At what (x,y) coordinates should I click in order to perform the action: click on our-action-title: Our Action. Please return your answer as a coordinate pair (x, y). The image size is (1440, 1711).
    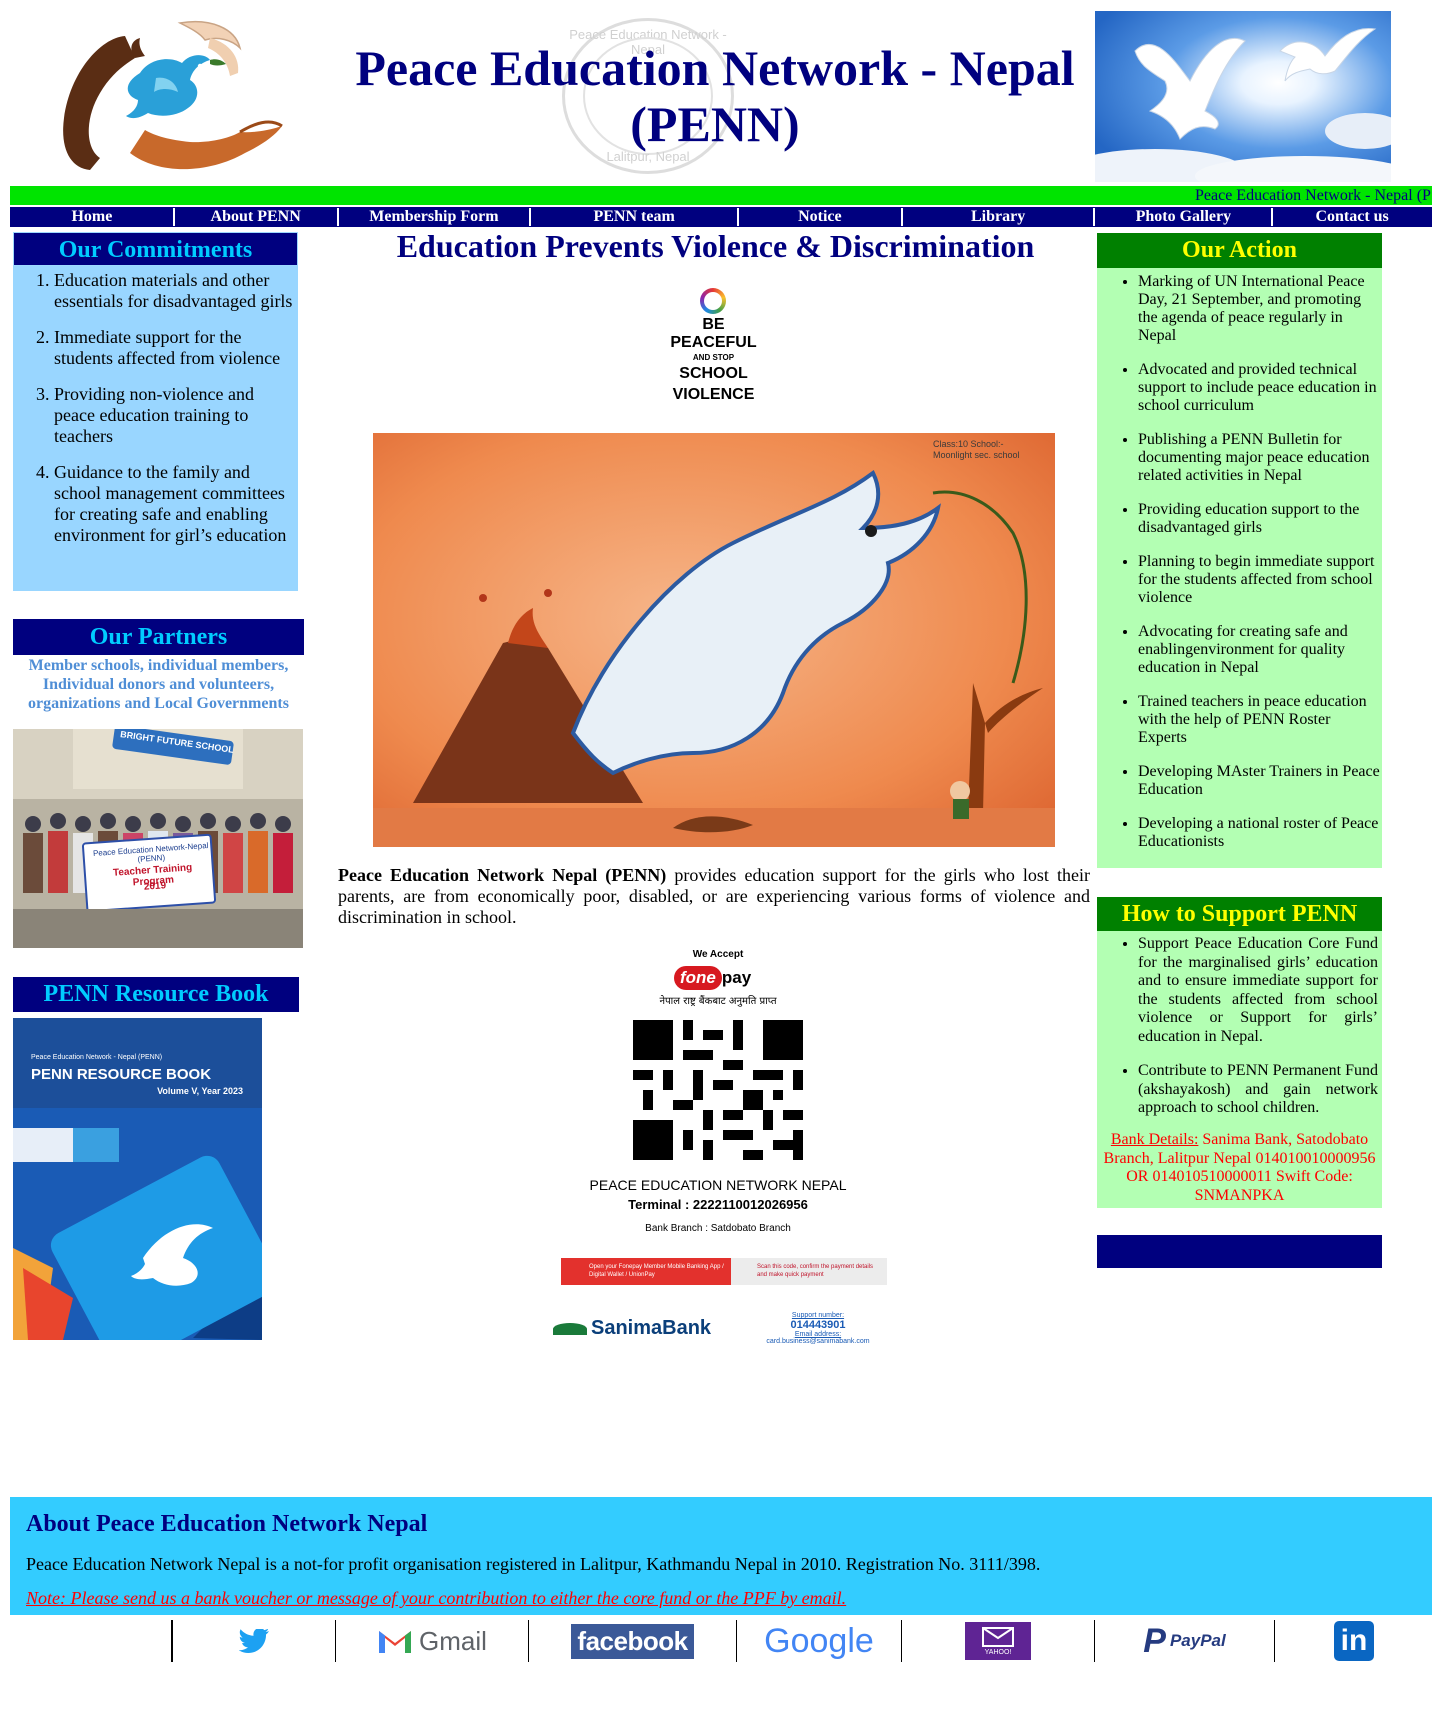
    Looking at the image, I should click on (1239, 250).